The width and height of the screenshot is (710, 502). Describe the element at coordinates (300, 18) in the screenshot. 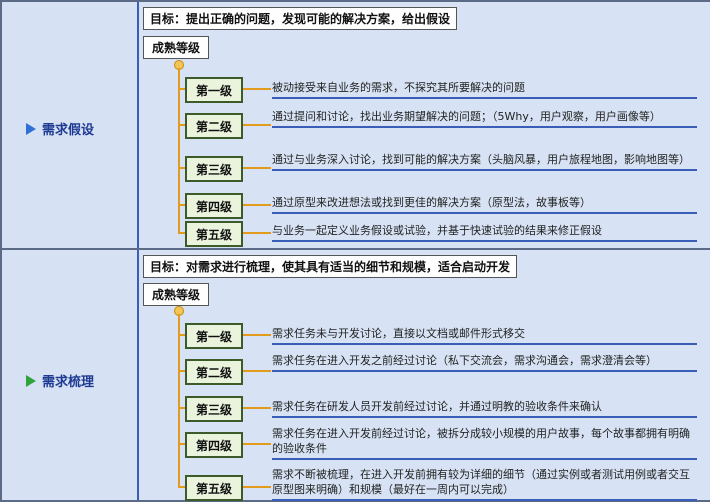

I see `goal-box: 目标：提出正确的问题，发现可能的解决方案，给出假设` at that location.